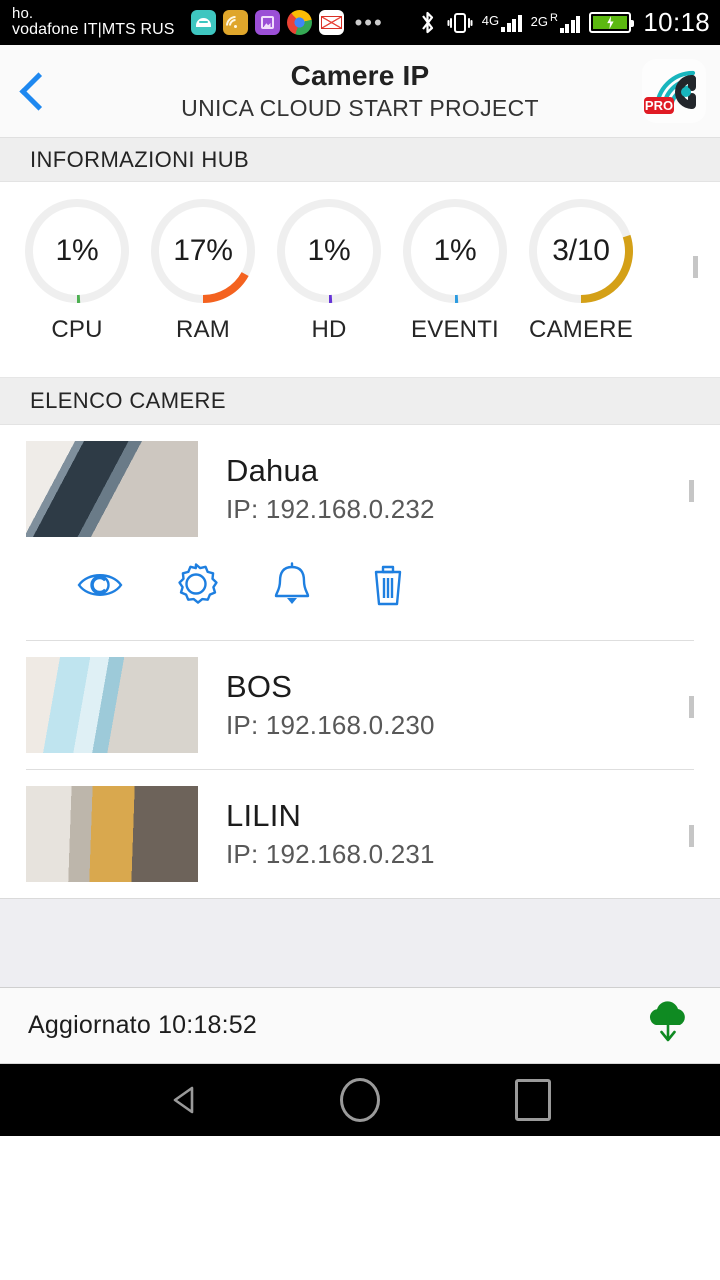 Image resolution: width=720 pixels, height=1280 pixels. What do you see at coordinates (460, 22) in the screenshot?
I see `vibrate-icon` at bounding box center [460, 22].